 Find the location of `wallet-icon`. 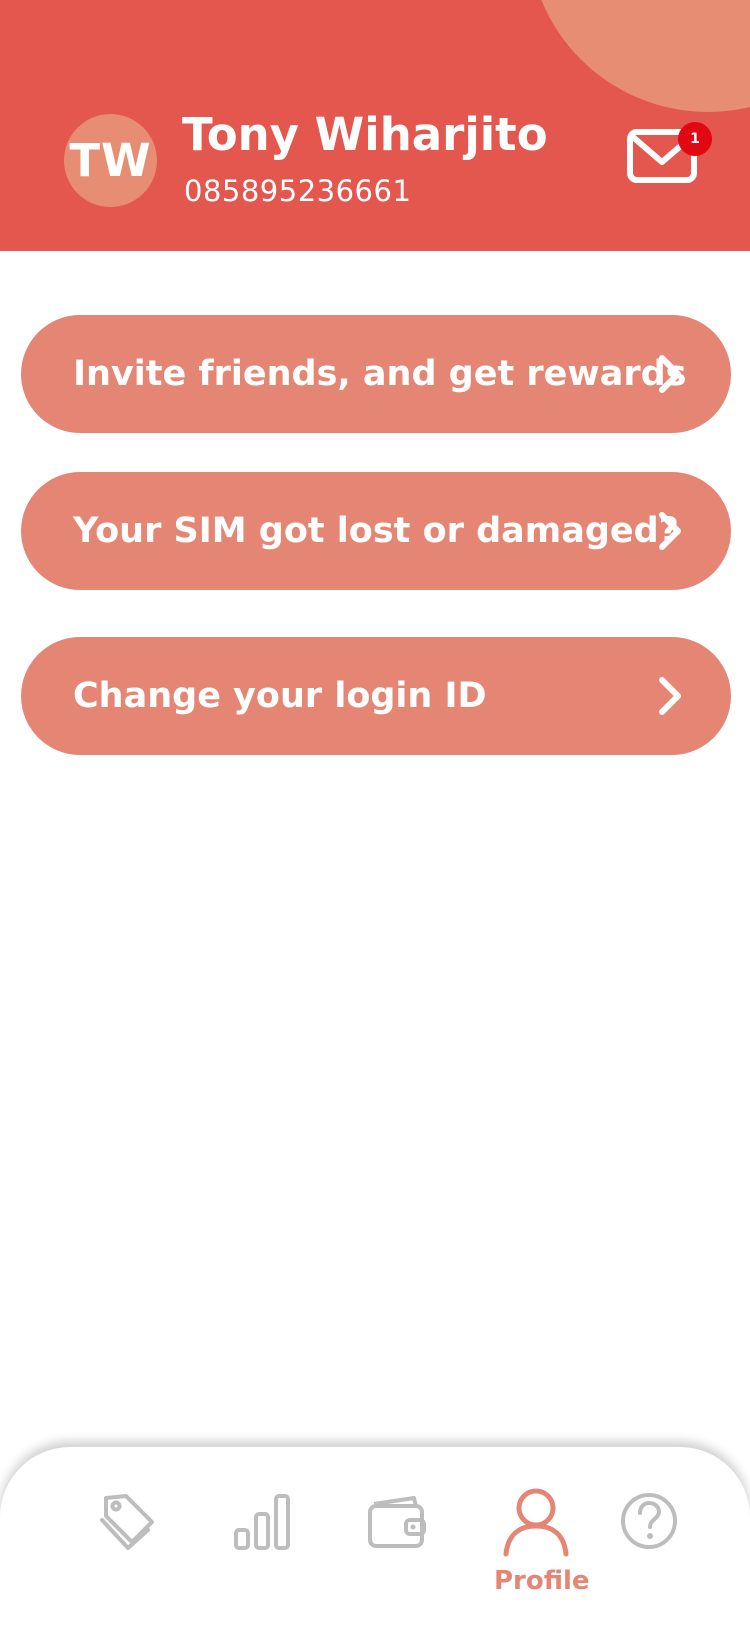

wallet-icon is located at coordinates (397, 1522).